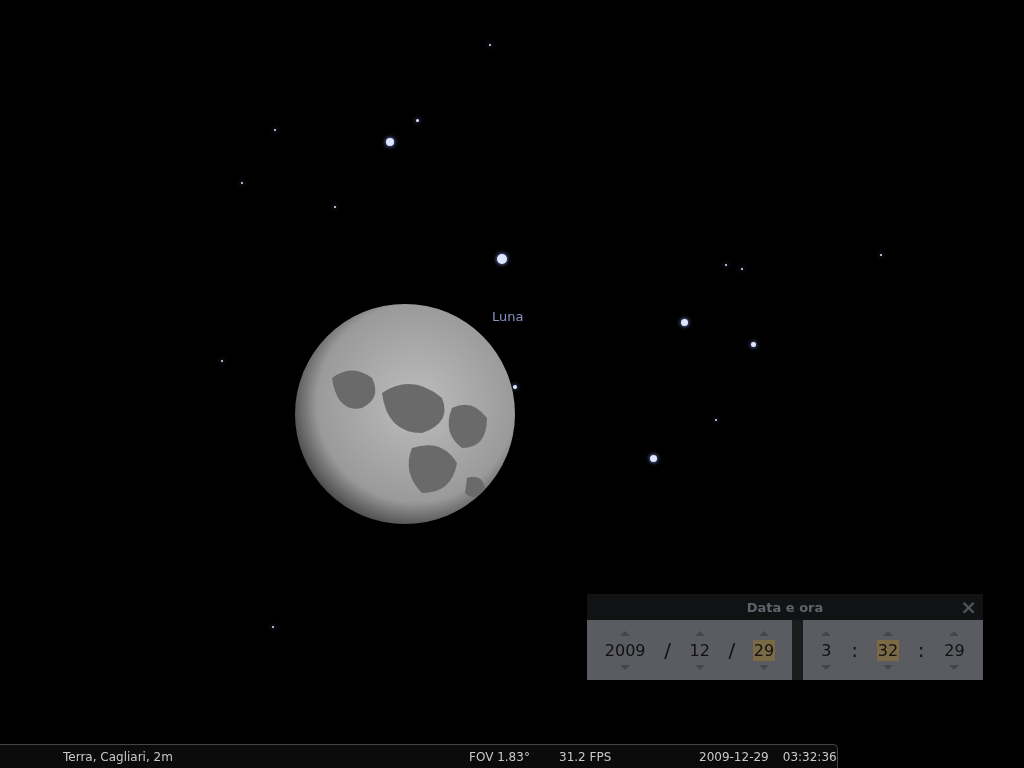 The image size is (1024, 768). Describe the element at coordinates (809, 756) in the screenshot. I see `time-text: 03:32:36` at that location.